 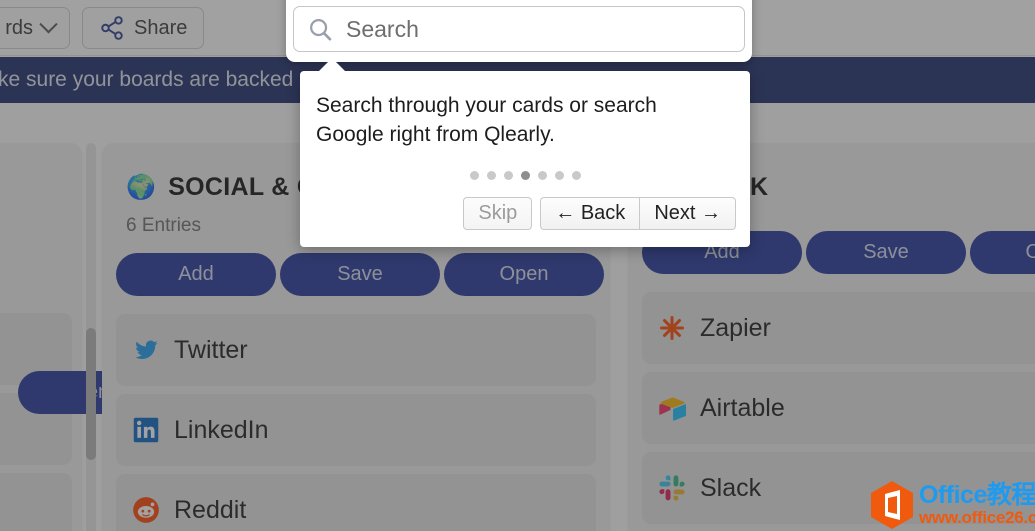 What do you see at coordinates (977, 517) in the screenshot?
I see `watermark-url: www.office26.com` at bounding box center [977, 517].